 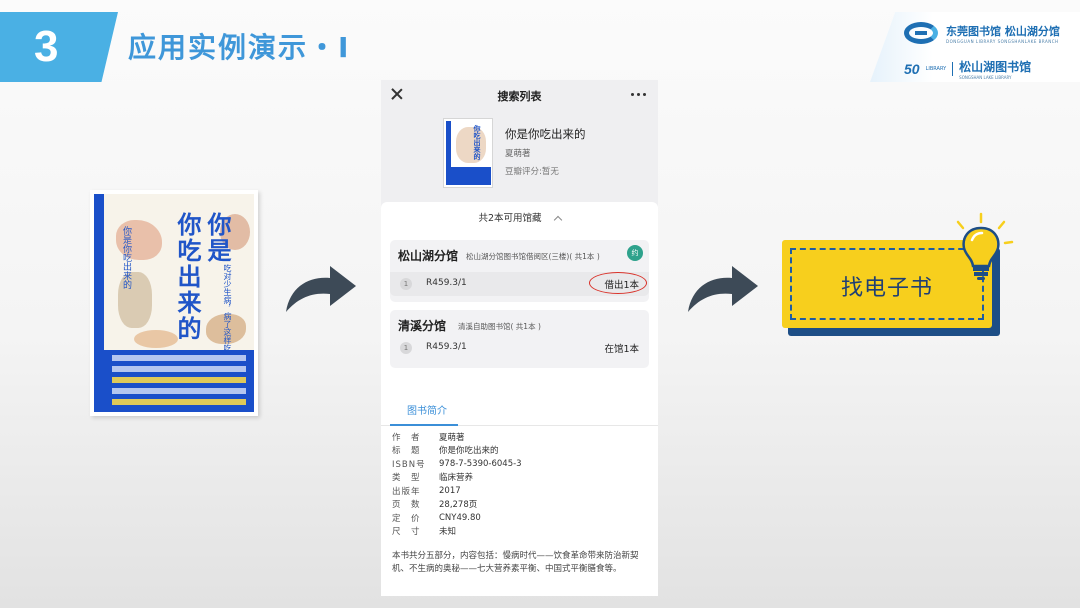 What do you see at coordinates (422, 326) in the screenshot?
I see `branch-name: 清溪分馆` at bounding box center [422, 326].